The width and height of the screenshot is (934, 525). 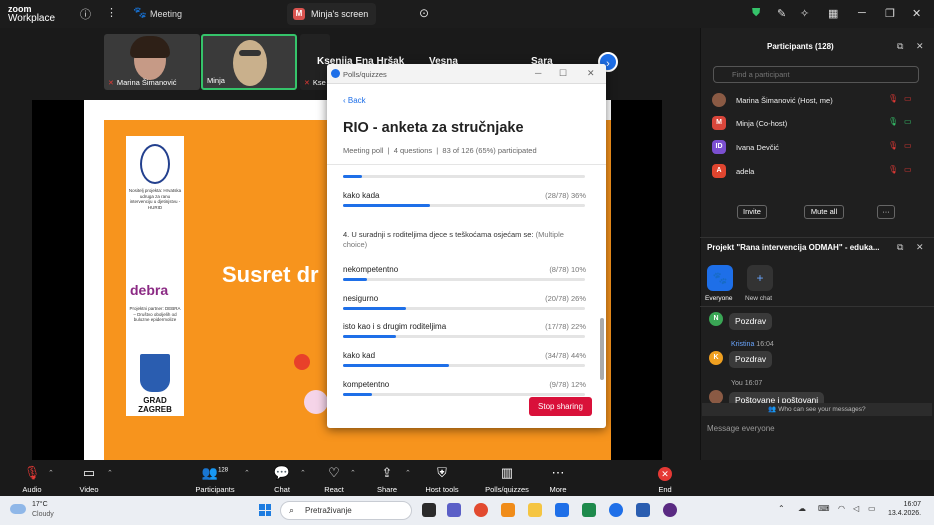 What do you see at coordinates (800, 46) in the screenshot?
I see `participants-title: Participants (128)` at bounding box center [800, 46].